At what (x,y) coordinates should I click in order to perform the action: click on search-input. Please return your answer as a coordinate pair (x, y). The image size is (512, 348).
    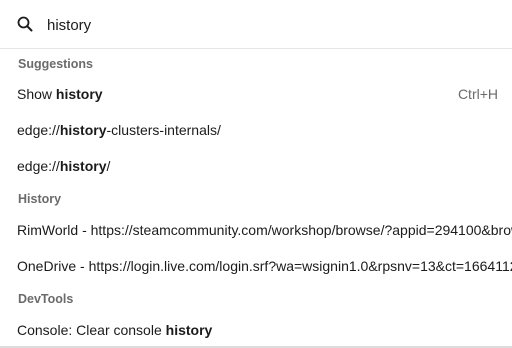
    Looking at the image, I should click on (267, 25).